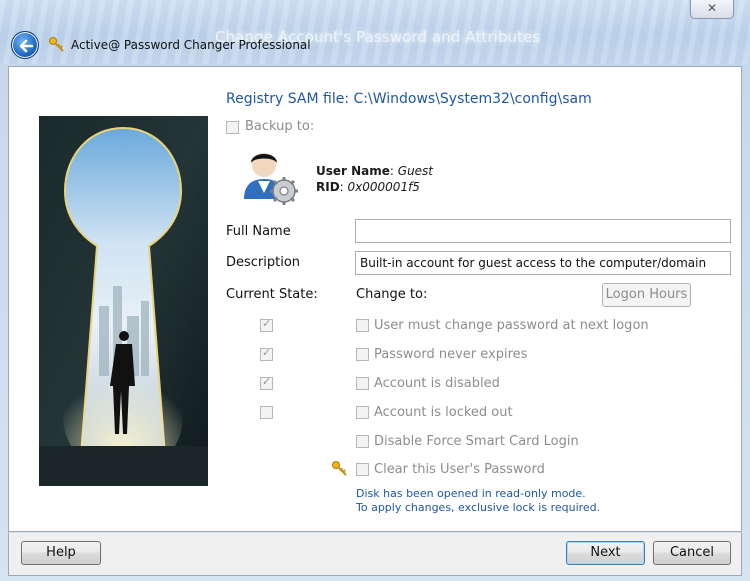 Image resolution: width=750 pixels, height=581 pixels. What do you see at coordinates (362, 469) in the screenshot?
I see `clear-password-checkbox` at bounding box center [362, 469].